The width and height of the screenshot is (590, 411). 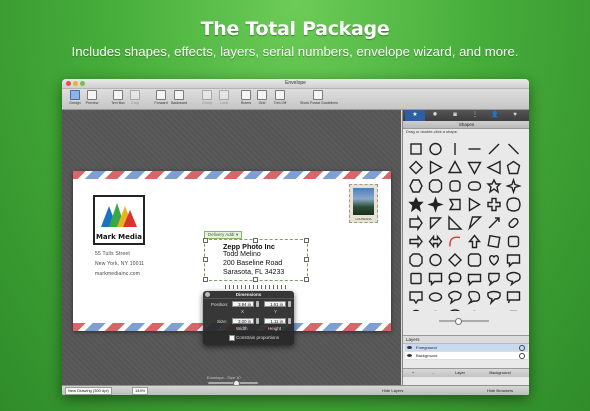 I want to click on zoom-select: 144%, so click(x=140, y=391).